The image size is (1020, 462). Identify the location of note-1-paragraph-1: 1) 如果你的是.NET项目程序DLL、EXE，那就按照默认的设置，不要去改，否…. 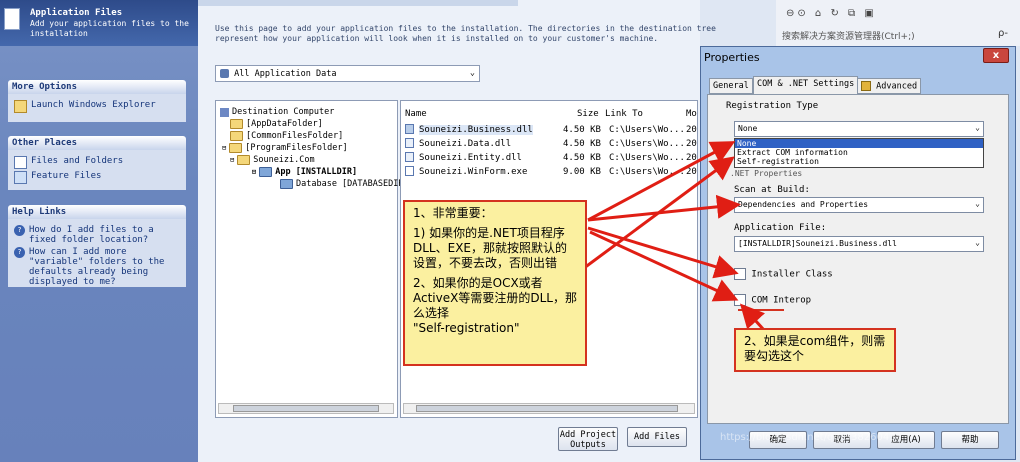
(490, 248).